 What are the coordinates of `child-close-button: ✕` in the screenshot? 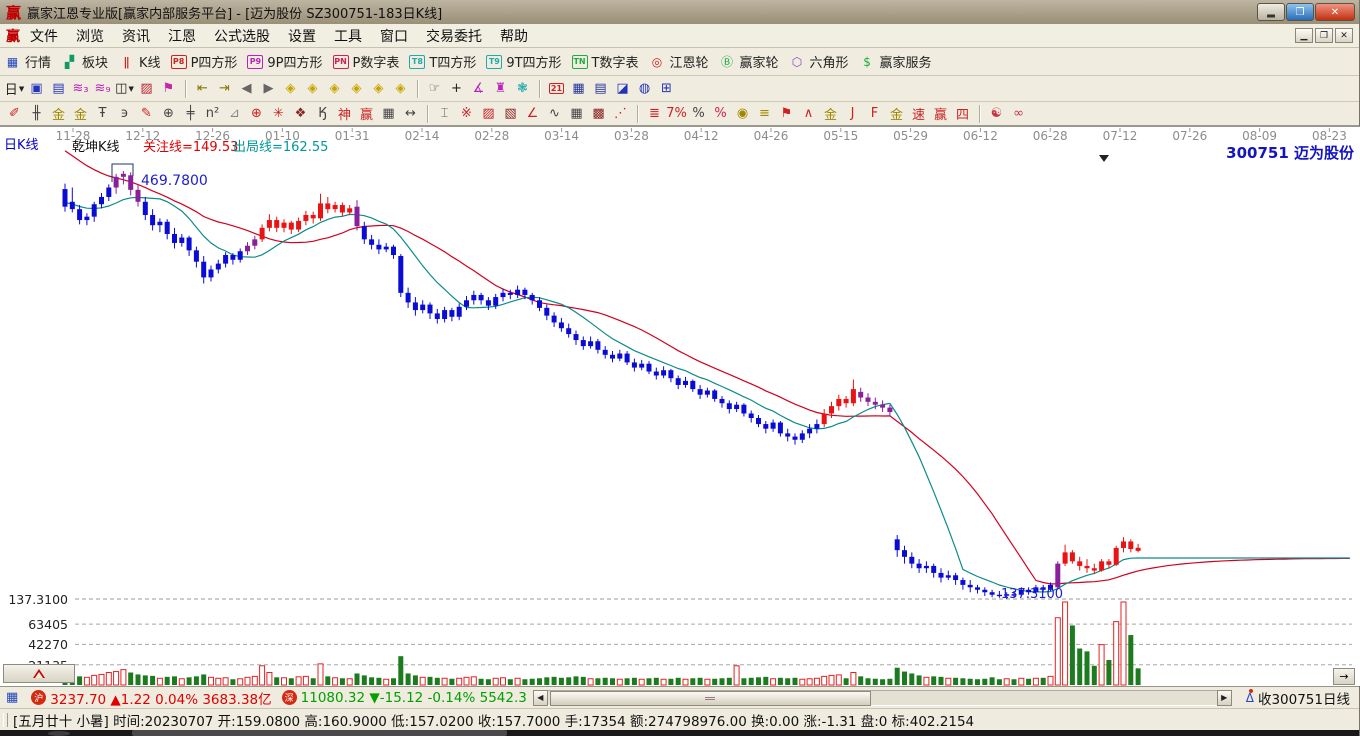 It's located at (1344, 35).